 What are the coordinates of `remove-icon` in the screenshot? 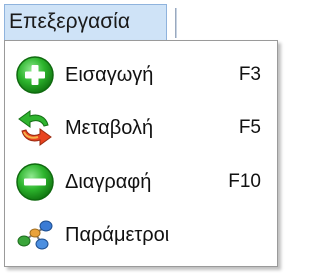 It's located at (35, 182).